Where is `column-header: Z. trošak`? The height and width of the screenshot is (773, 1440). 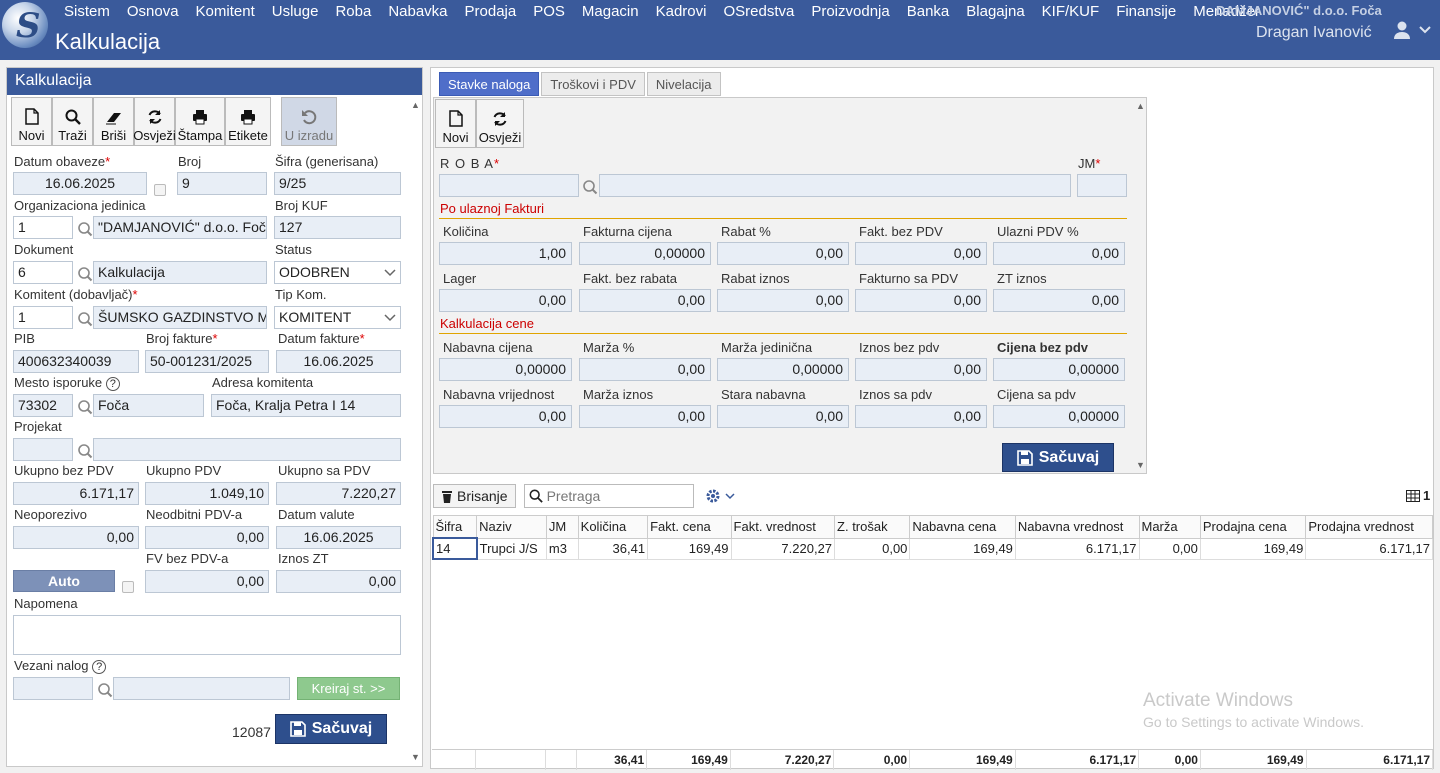 column-header: Z. trošak is located at coordinates (872, 527).